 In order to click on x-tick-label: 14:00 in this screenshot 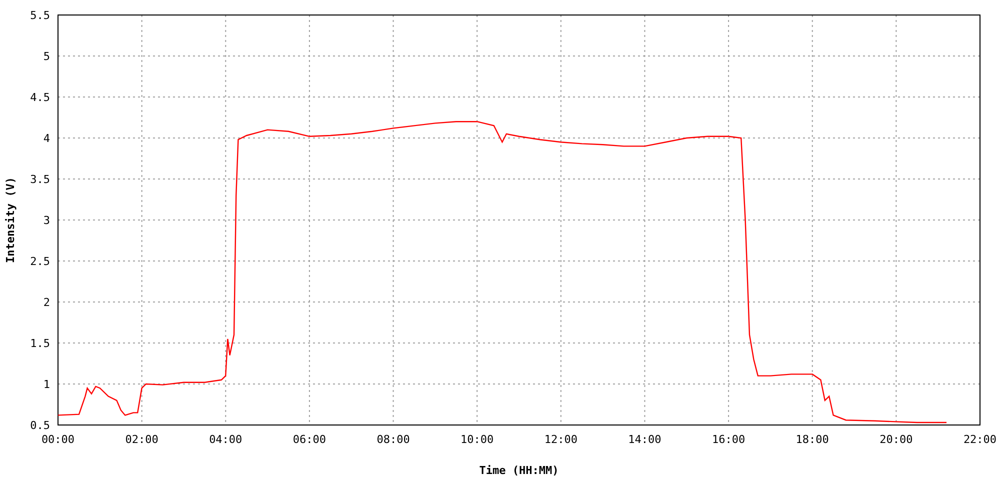, I will do `click(645, 439)`.